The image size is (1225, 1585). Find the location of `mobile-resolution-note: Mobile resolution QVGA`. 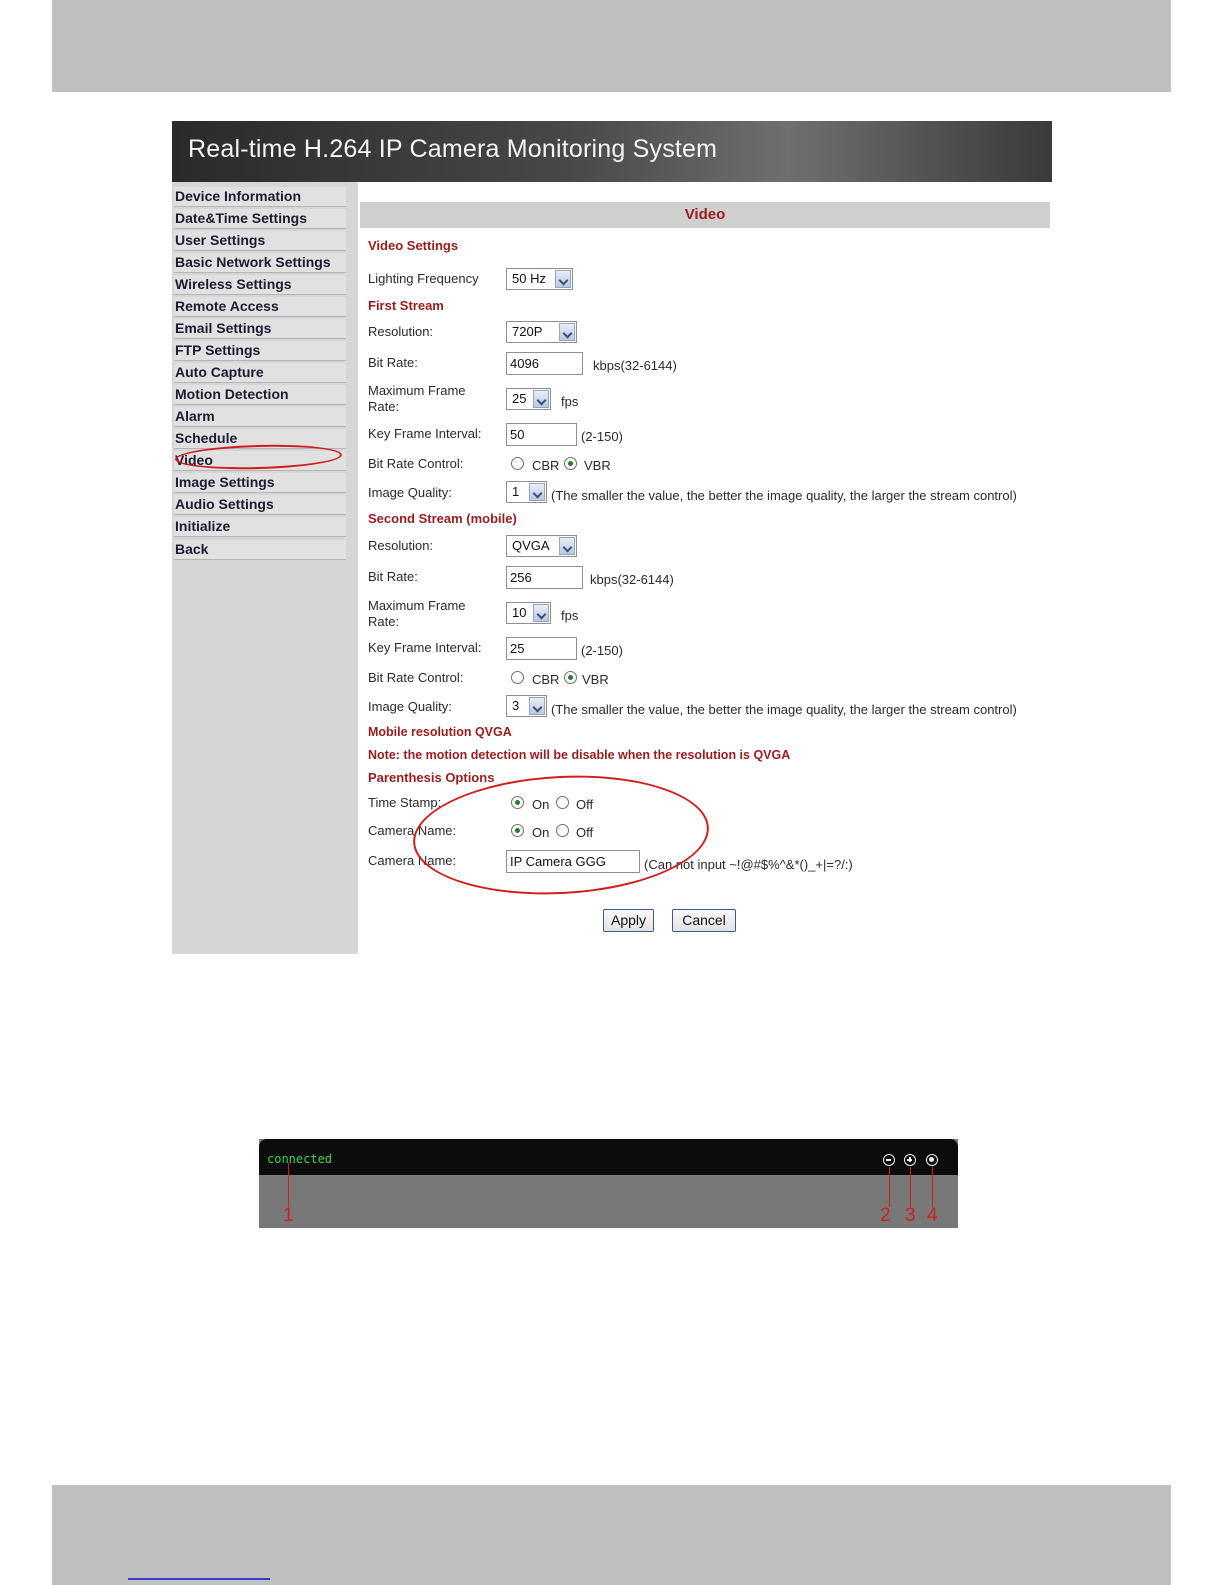

mobile-resolution-note: Mobile resolution QVGA is located at coordinates (440, 732).